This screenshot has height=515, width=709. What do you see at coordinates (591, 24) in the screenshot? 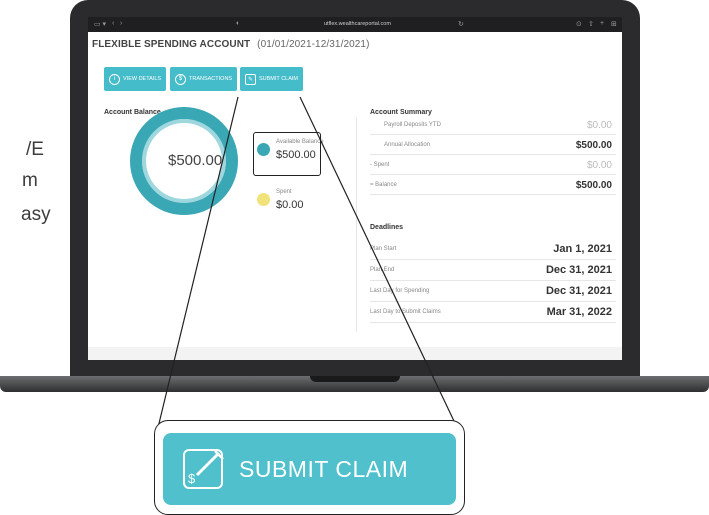
I see `share-icon: ⇧` at bounding box center [591, 24].